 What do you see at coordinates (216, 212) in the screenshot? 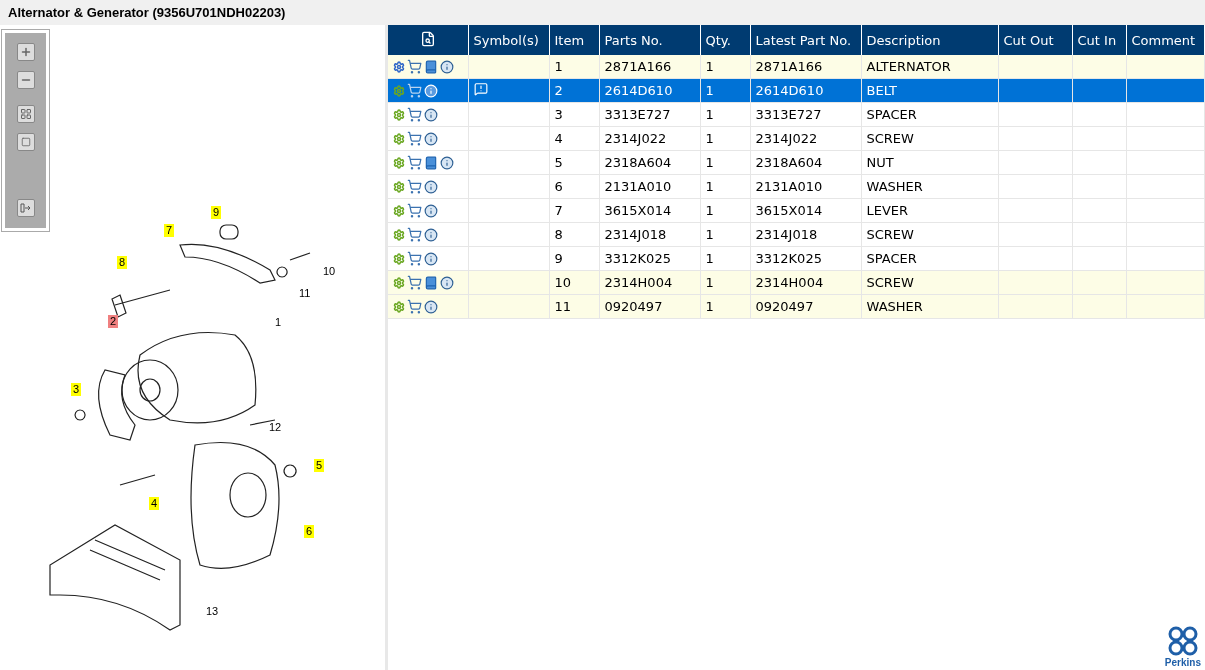
I see `callout-label: 9` at bounding box center [216, 212].